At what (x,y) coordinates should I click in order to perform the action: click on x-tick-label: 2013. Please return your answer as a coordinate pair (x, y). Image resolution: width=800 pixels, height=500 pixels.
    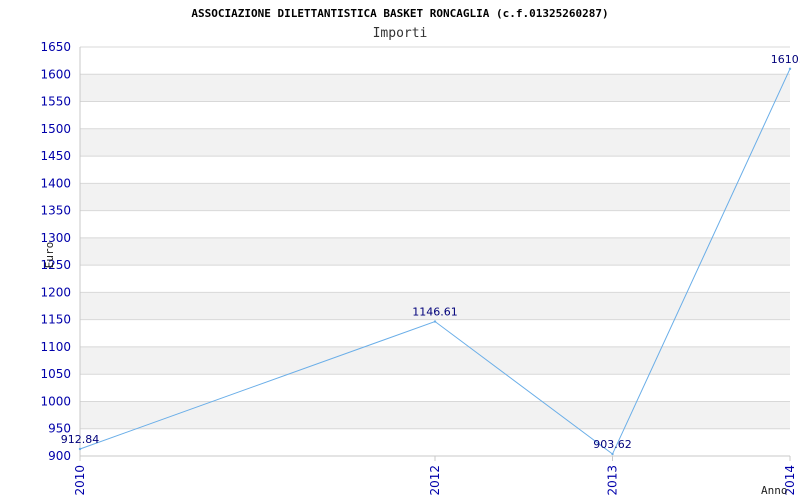
    Looking at the image, I should click on (613, 480).